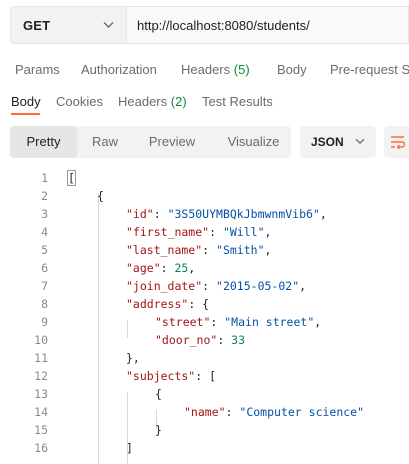 Image resolution: width=409 pixels, height=464 pixels. Describe the element at coordinates (44, 250) in the screenshot. I see `line-number: 5` at that location.